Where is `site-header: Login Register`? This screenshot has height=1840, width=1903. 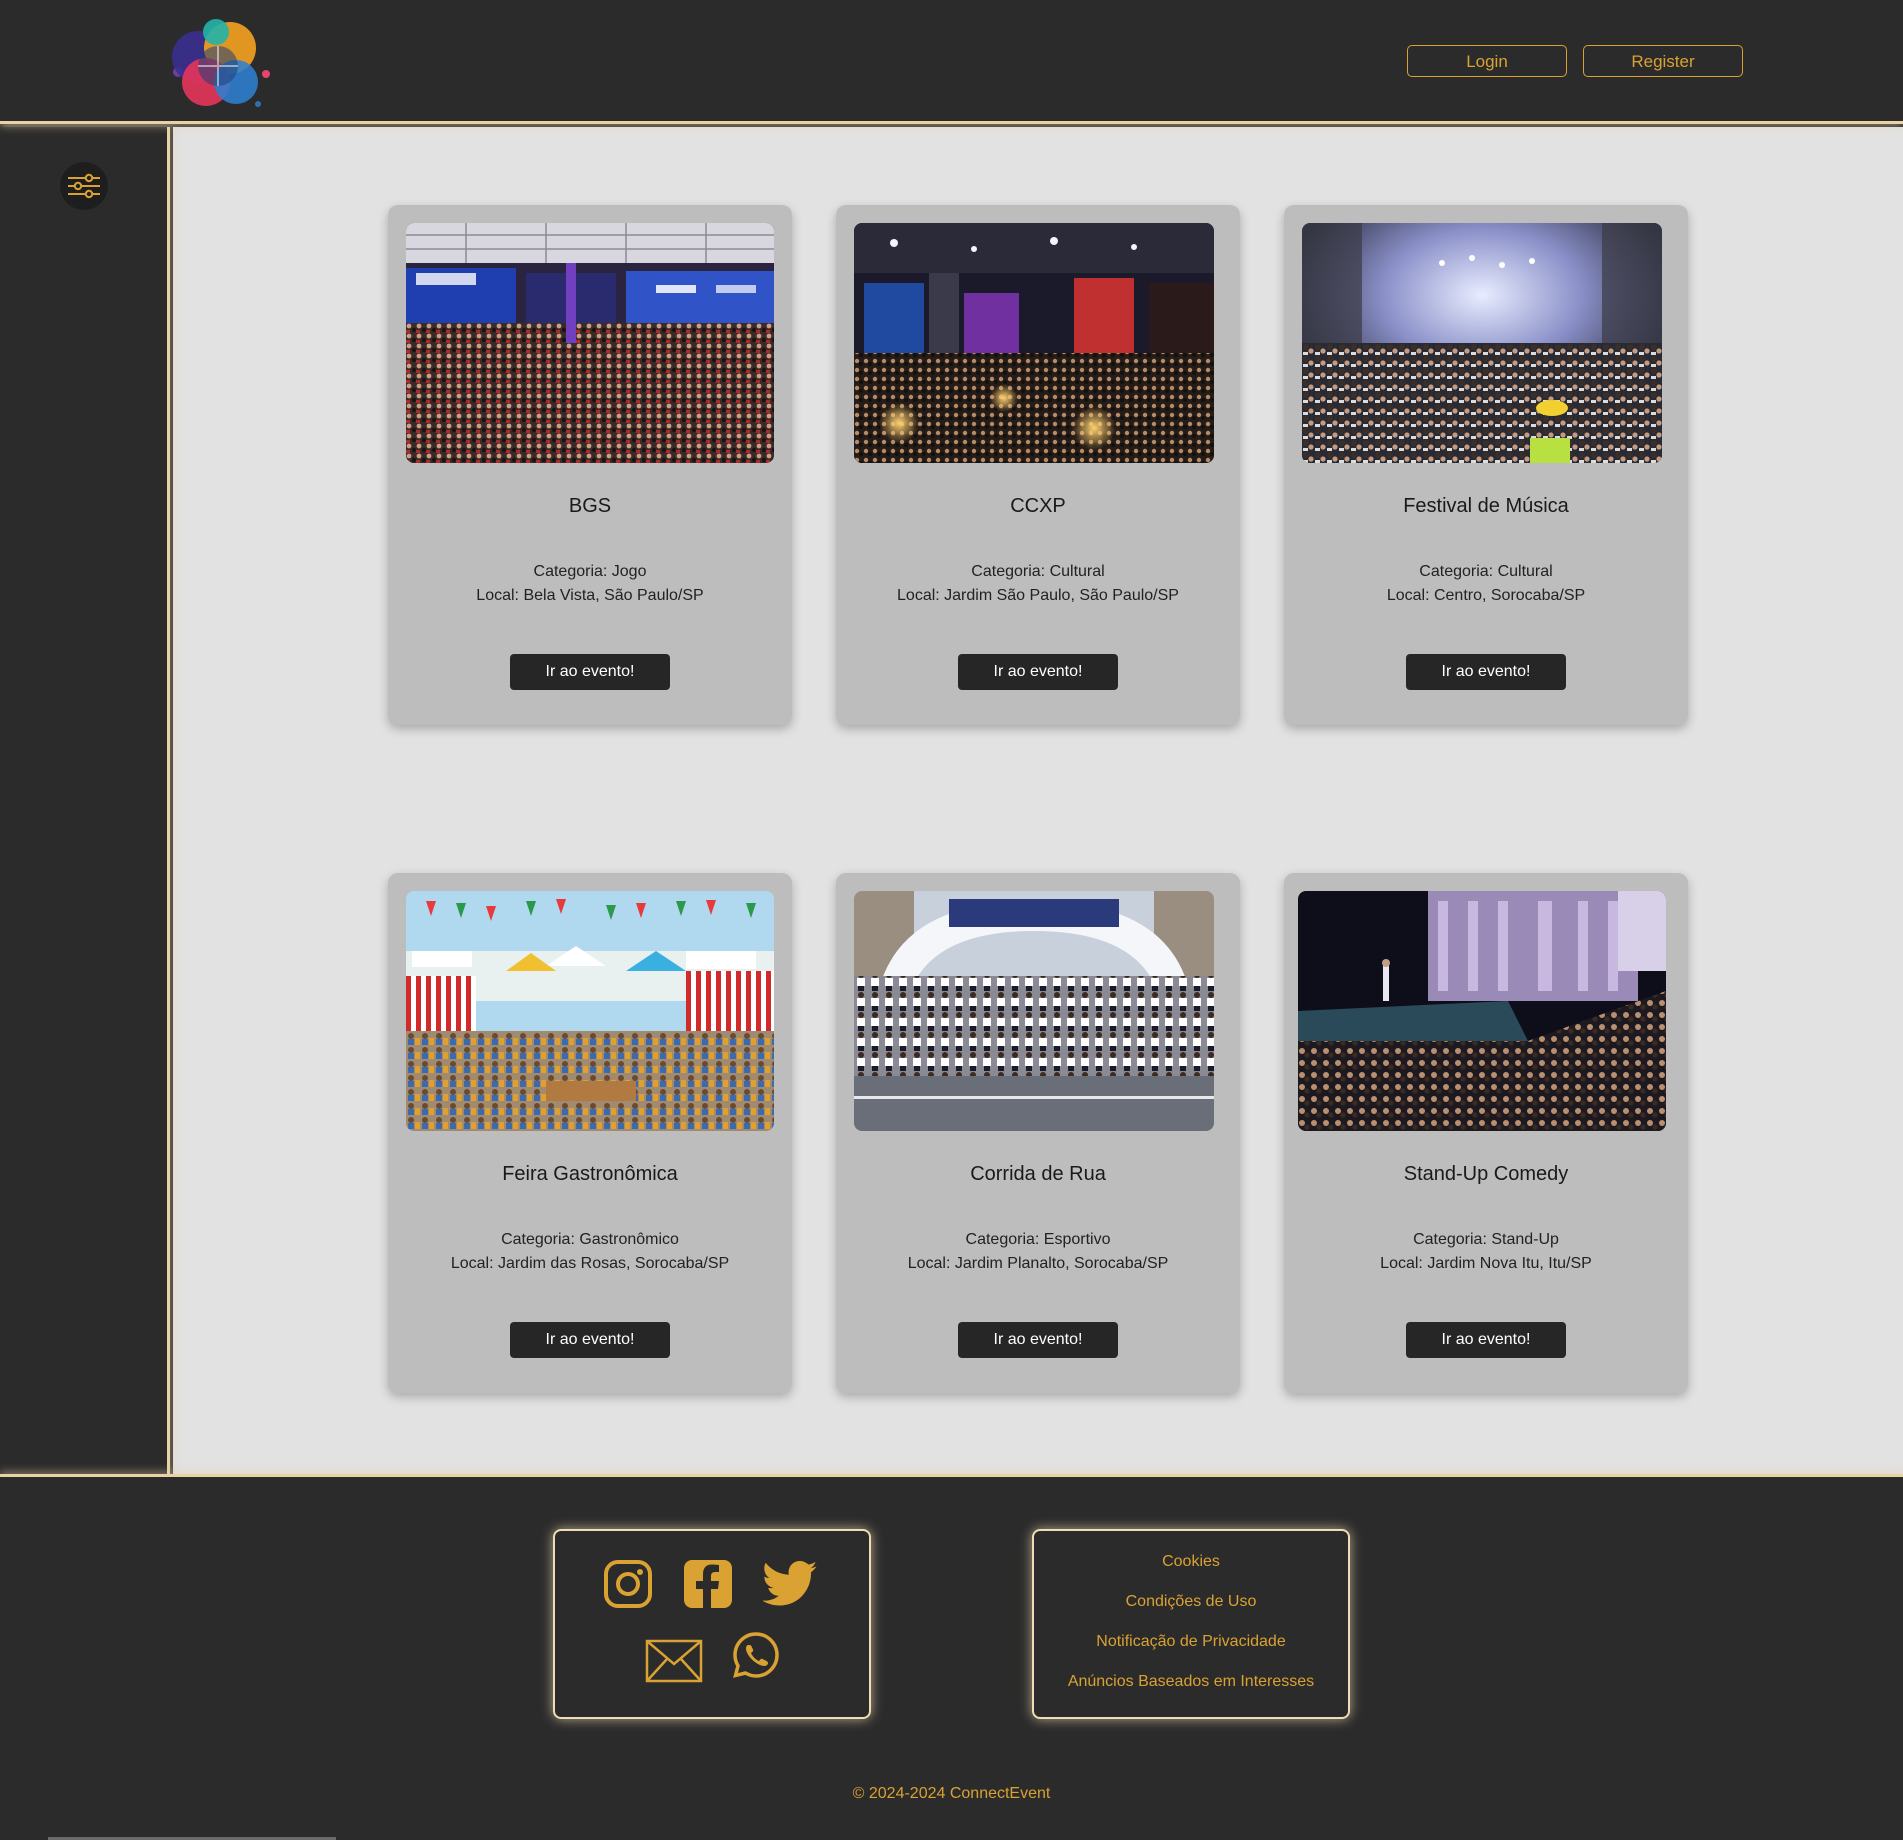 site-header: Login Register is located at coordinates (951, 62).